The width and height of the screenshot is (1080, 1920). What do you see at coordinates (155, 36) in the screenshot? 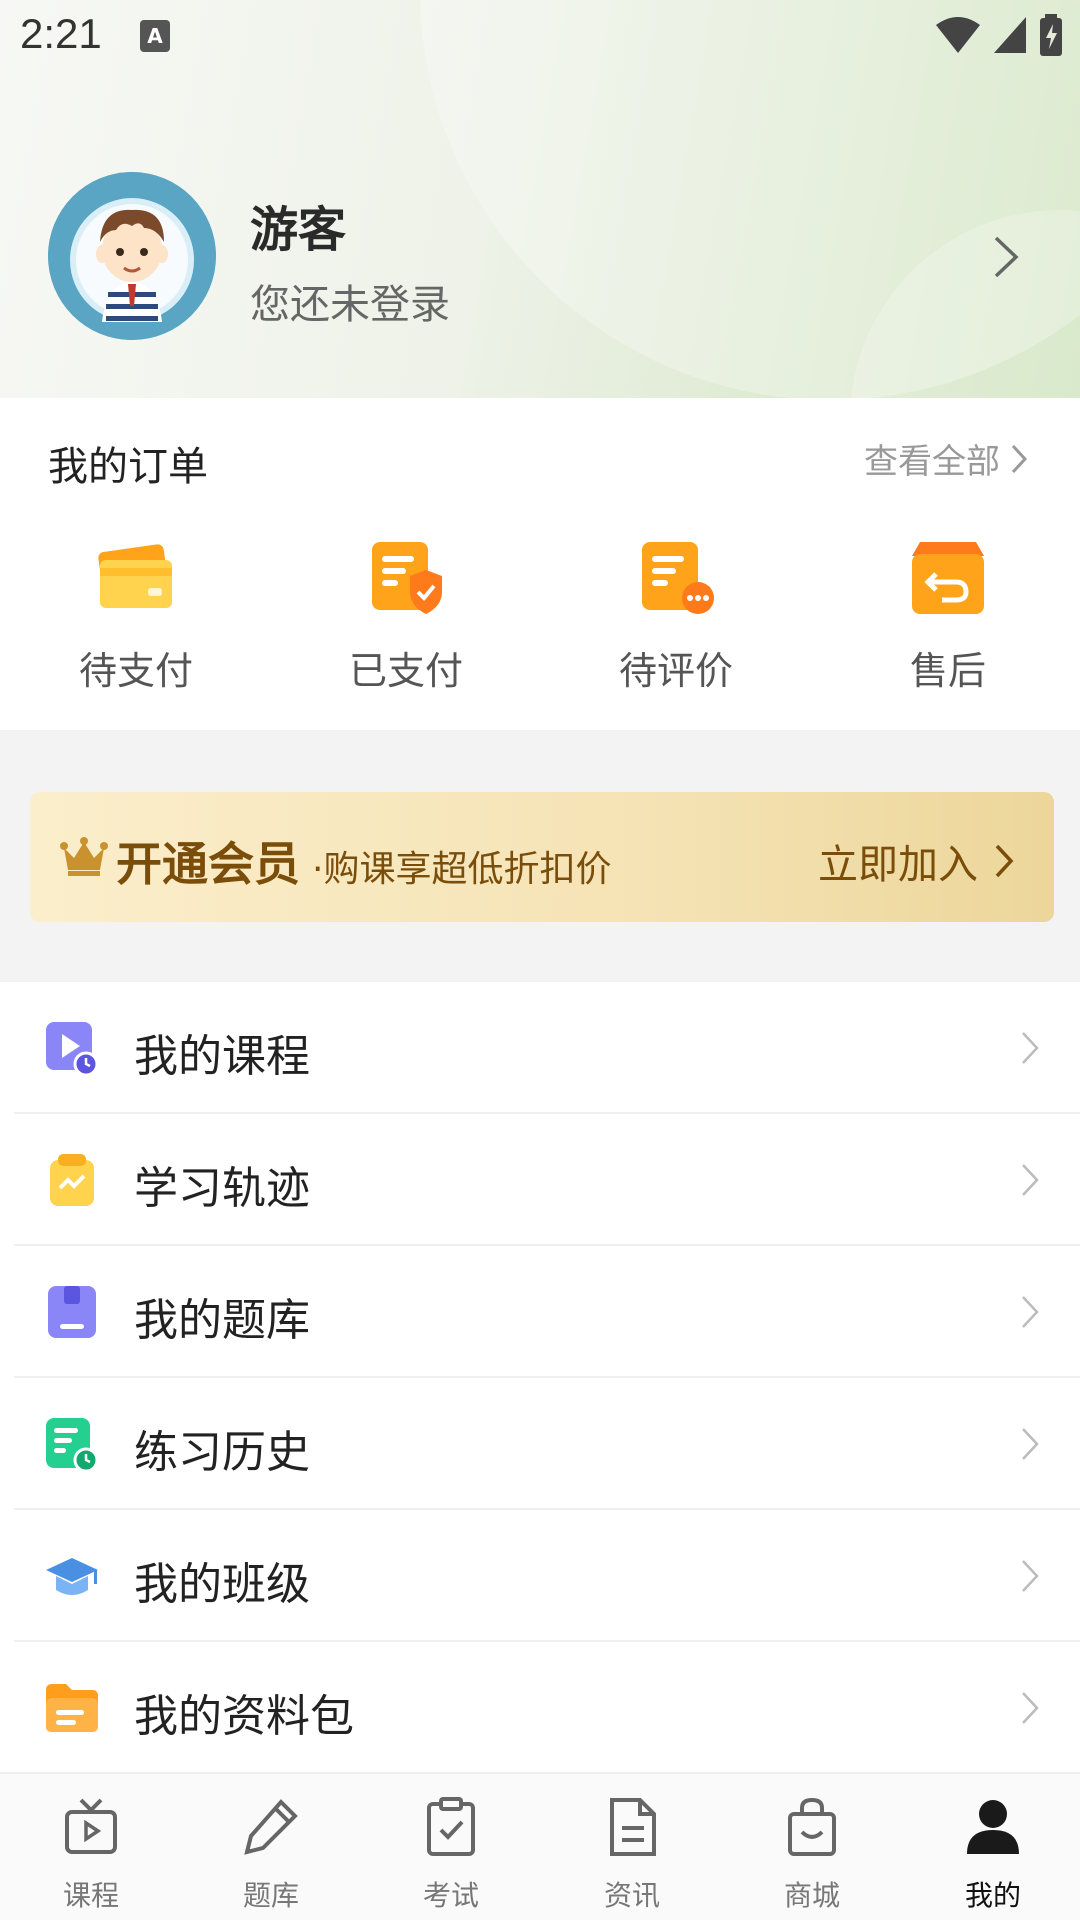
I see `notification-a-icon: A` at bounding box center [155, 36].